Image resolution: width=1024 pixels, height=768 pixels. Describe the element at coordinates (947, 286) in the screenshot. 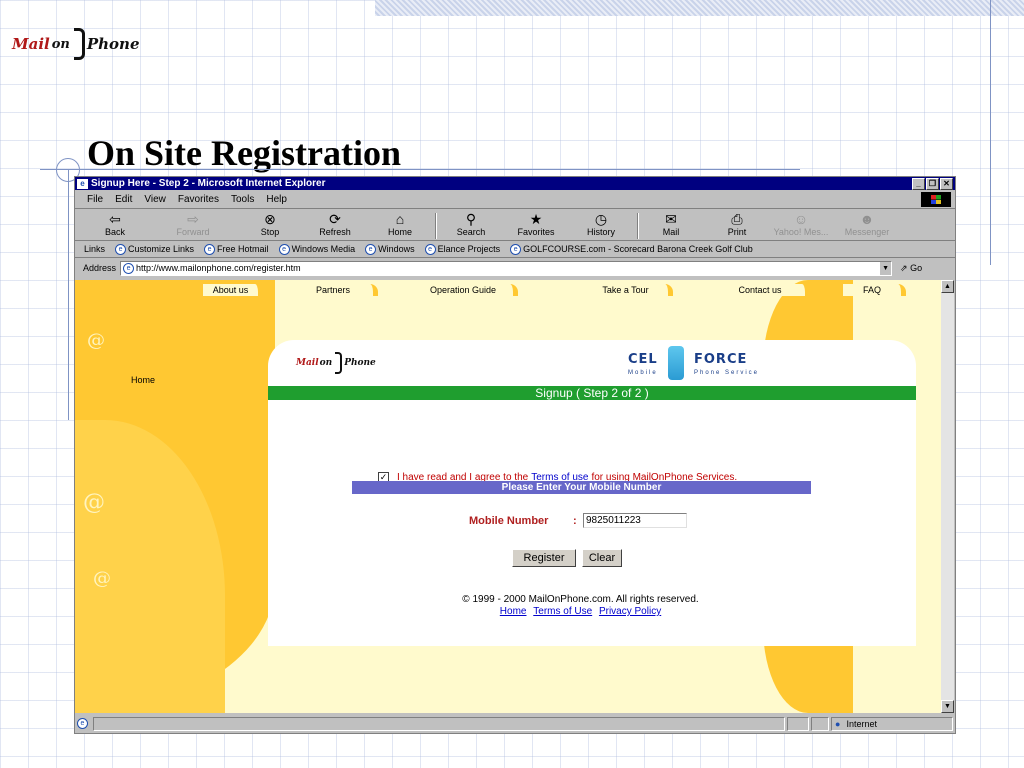

I see `scroll-up-icon: ▲` at that location.